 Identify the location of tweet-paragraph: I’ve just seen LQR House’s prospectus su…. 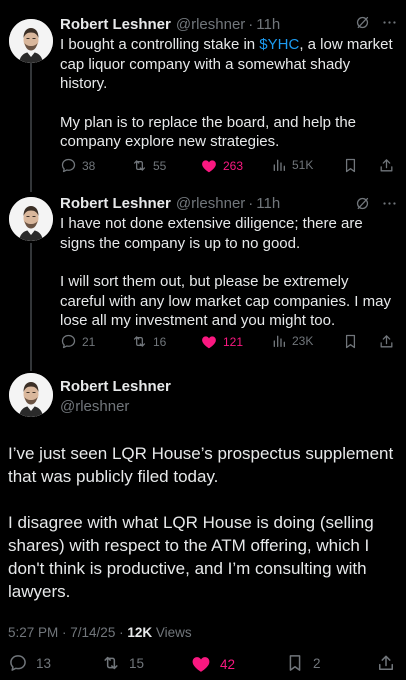
(201, 465).